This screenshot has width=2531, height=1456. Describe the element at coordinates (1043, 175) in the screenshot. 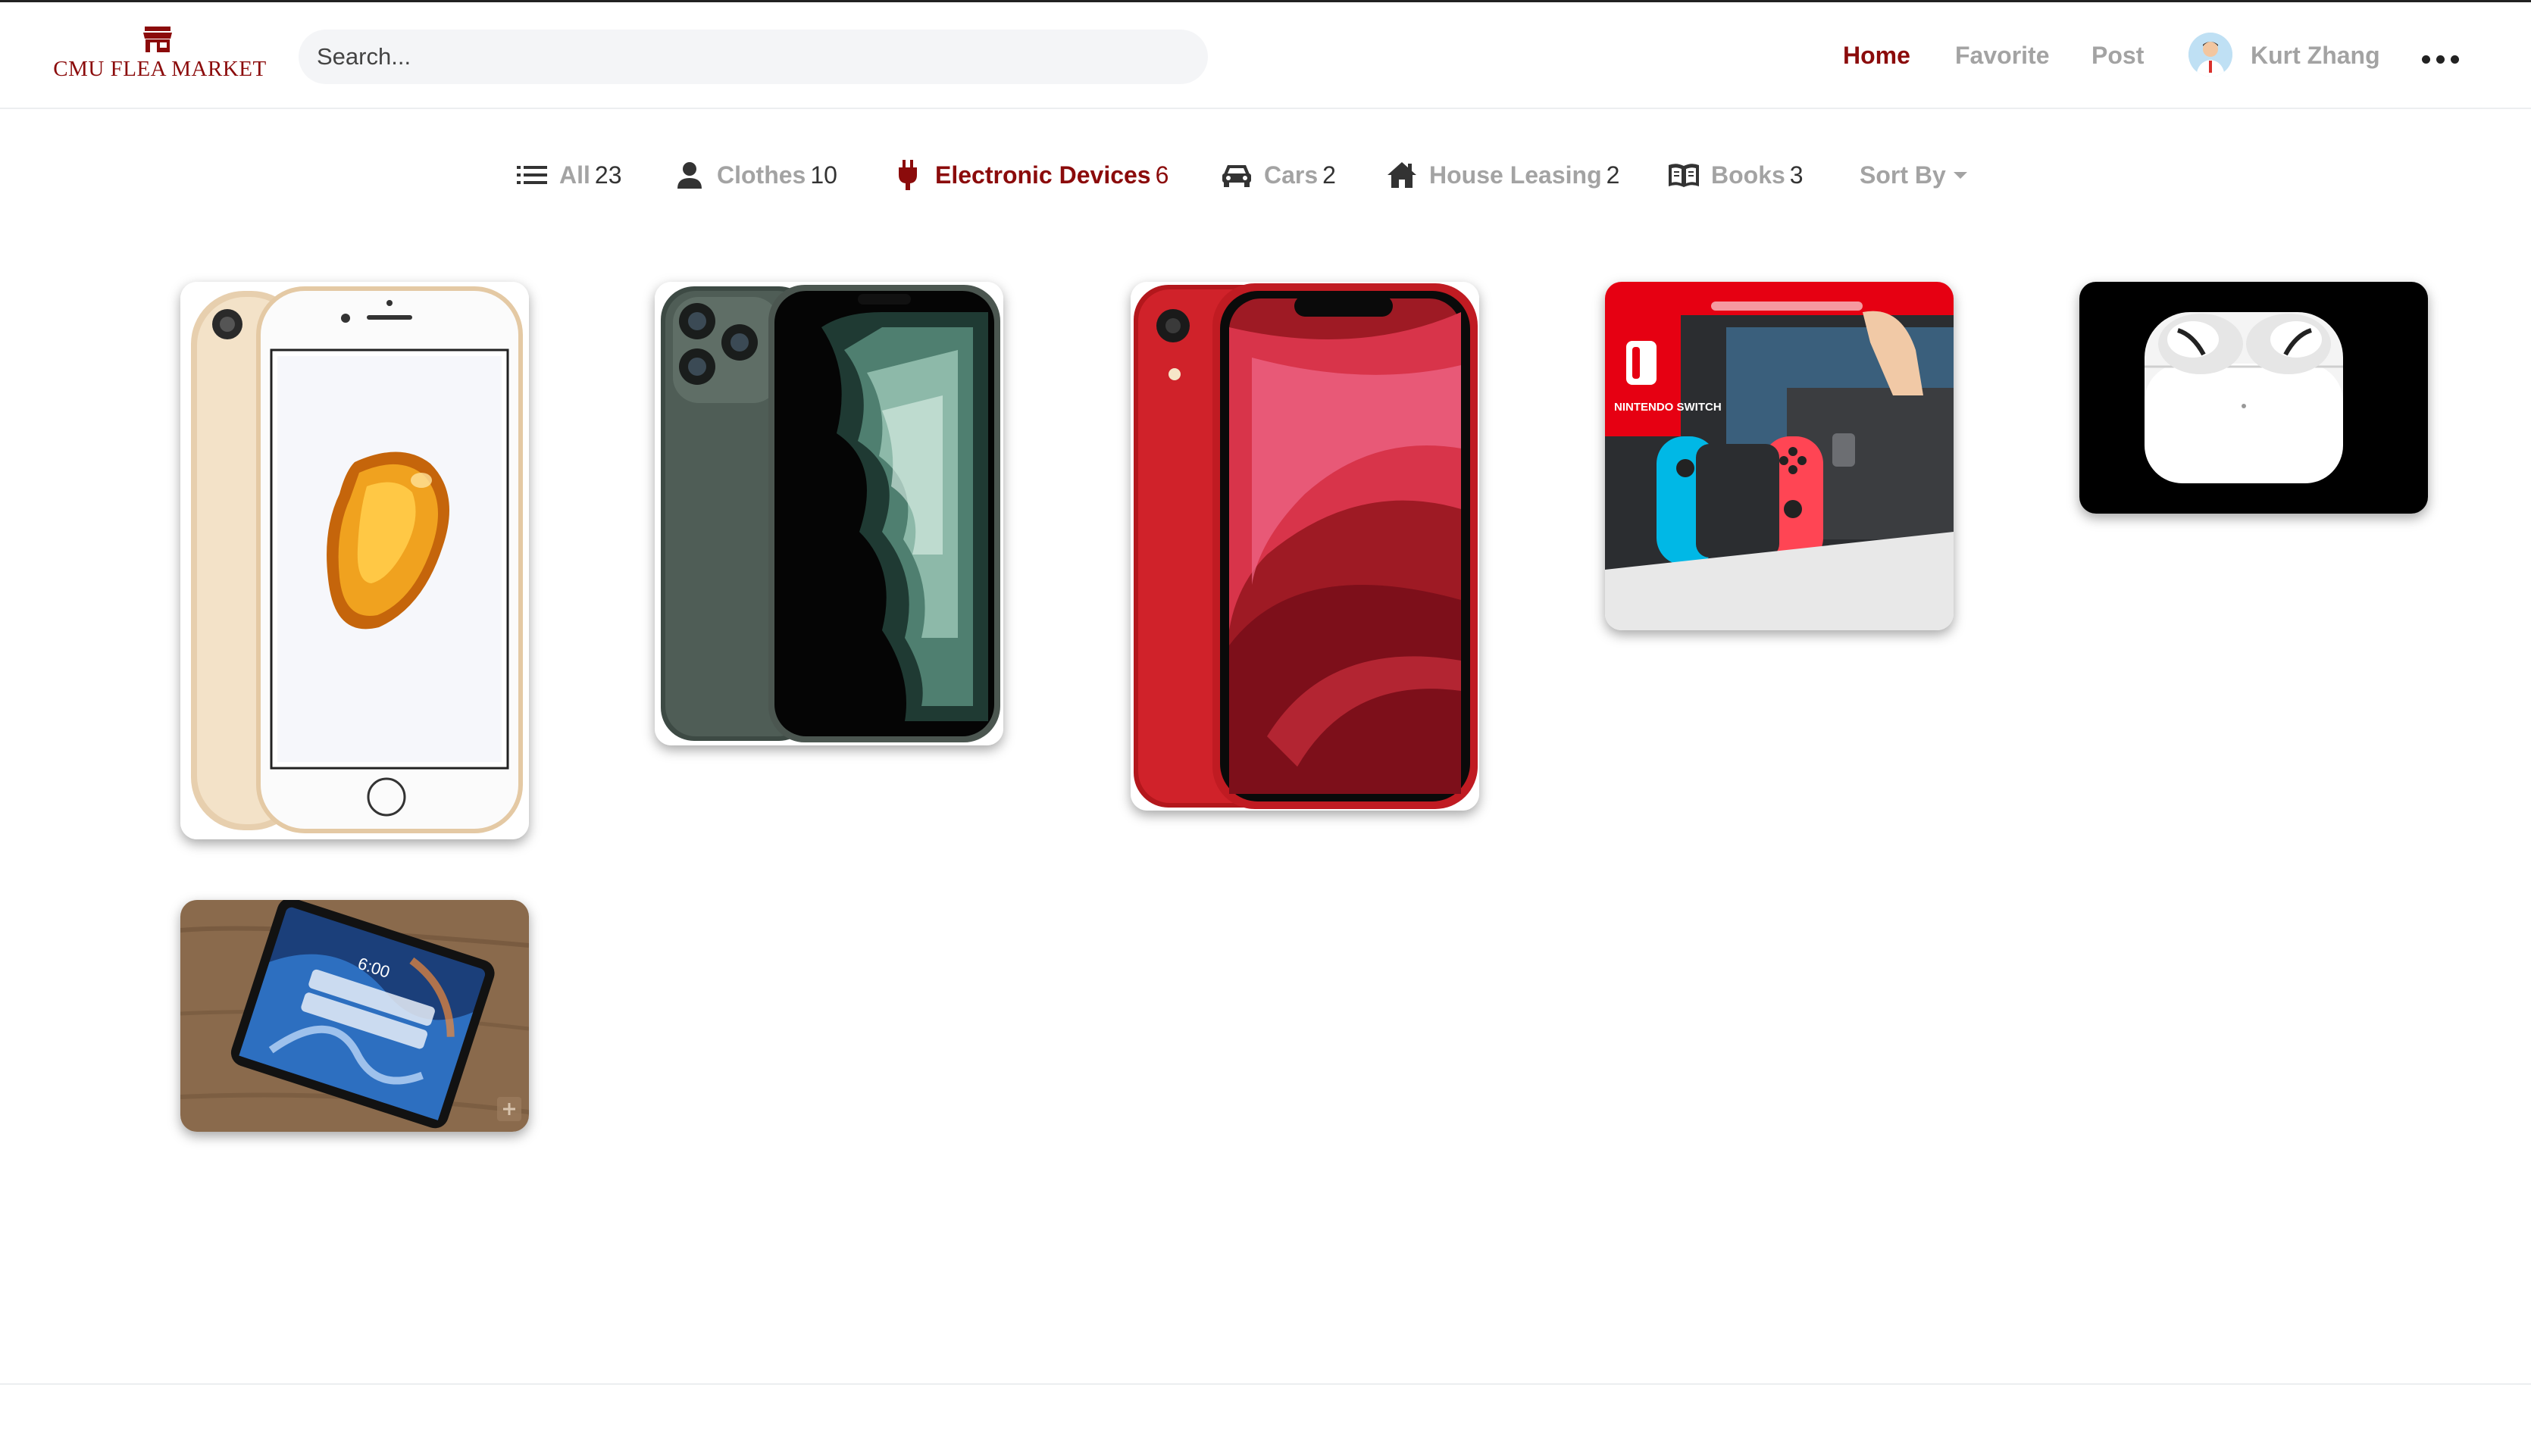

I see `category-label: Electronic Devices` at that location.